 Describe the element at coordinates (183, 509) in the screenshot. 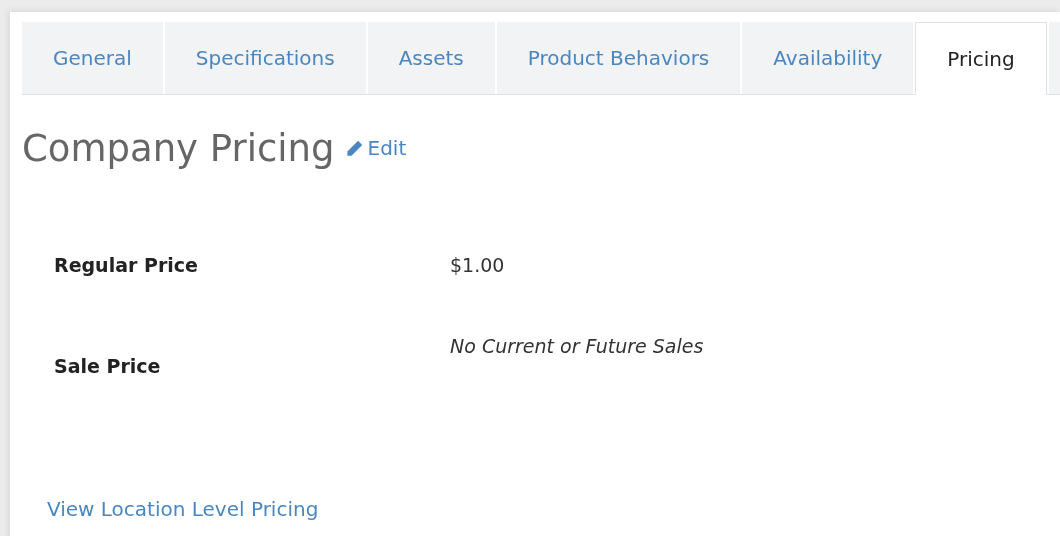

I see `location-pricing-link: View Location Level Pricing` at that location.